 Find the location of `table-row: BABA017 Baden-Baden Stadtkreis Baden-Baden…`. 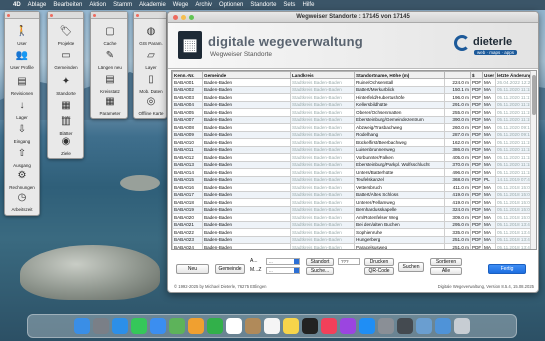

table-row: BABA017 Baden-Baden Stadtkreis Baden-Baden… is located at coordinates (352, 194).